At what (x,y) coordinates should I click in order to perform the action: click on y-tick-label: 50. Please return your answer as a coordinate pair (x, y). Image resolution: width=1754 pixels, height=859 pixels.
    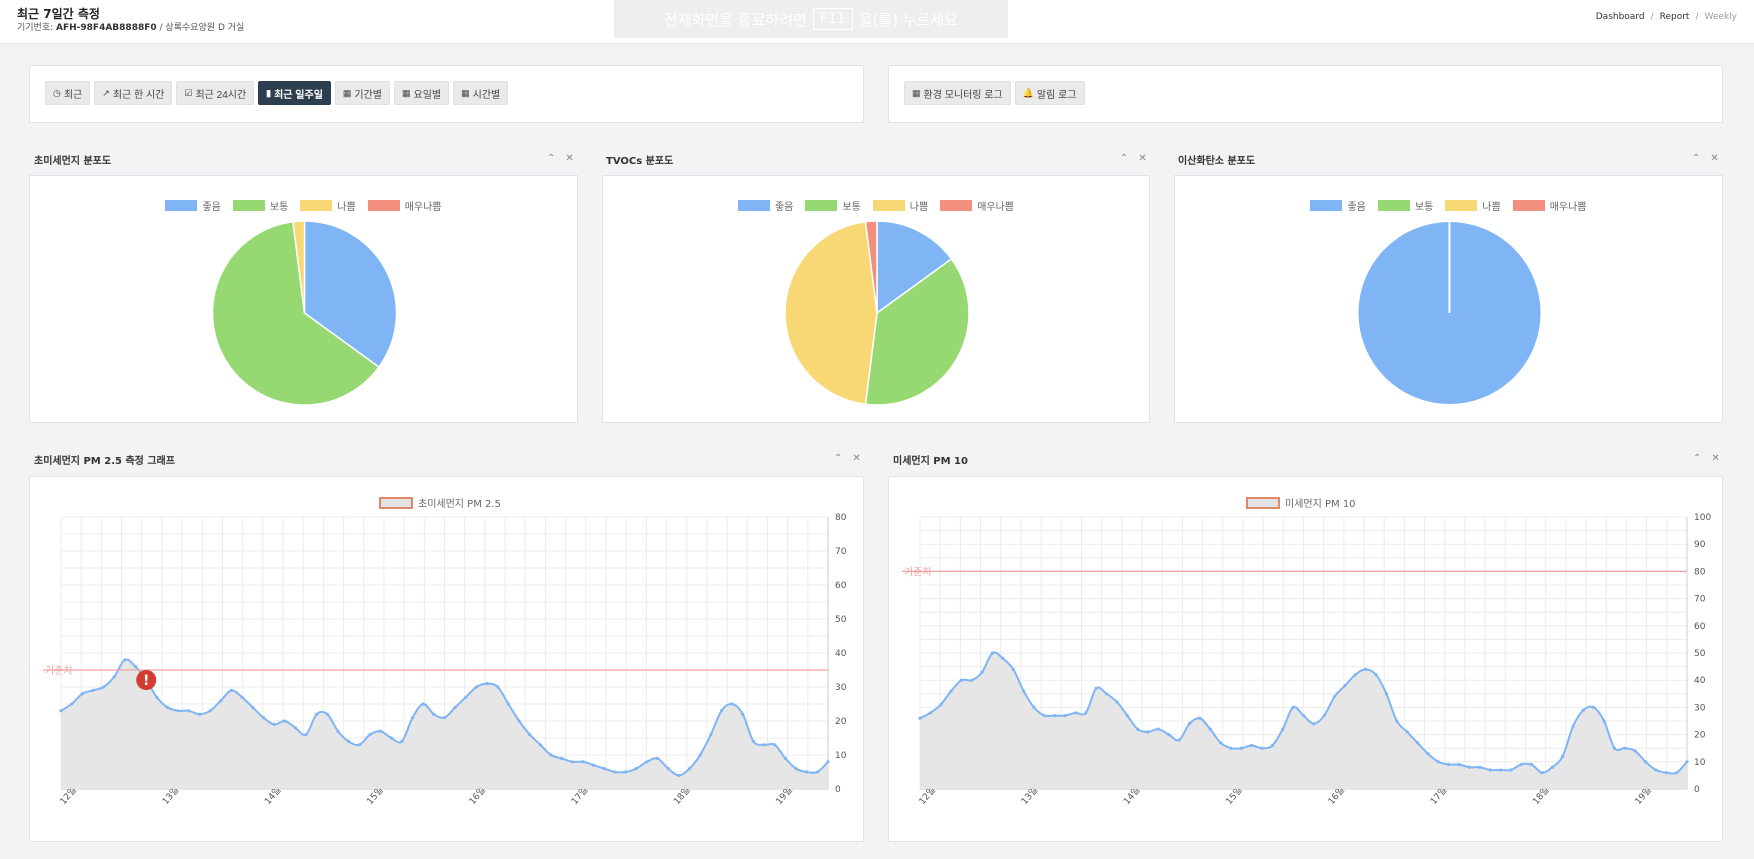
    Looking at the image, I should click on (841, 620).